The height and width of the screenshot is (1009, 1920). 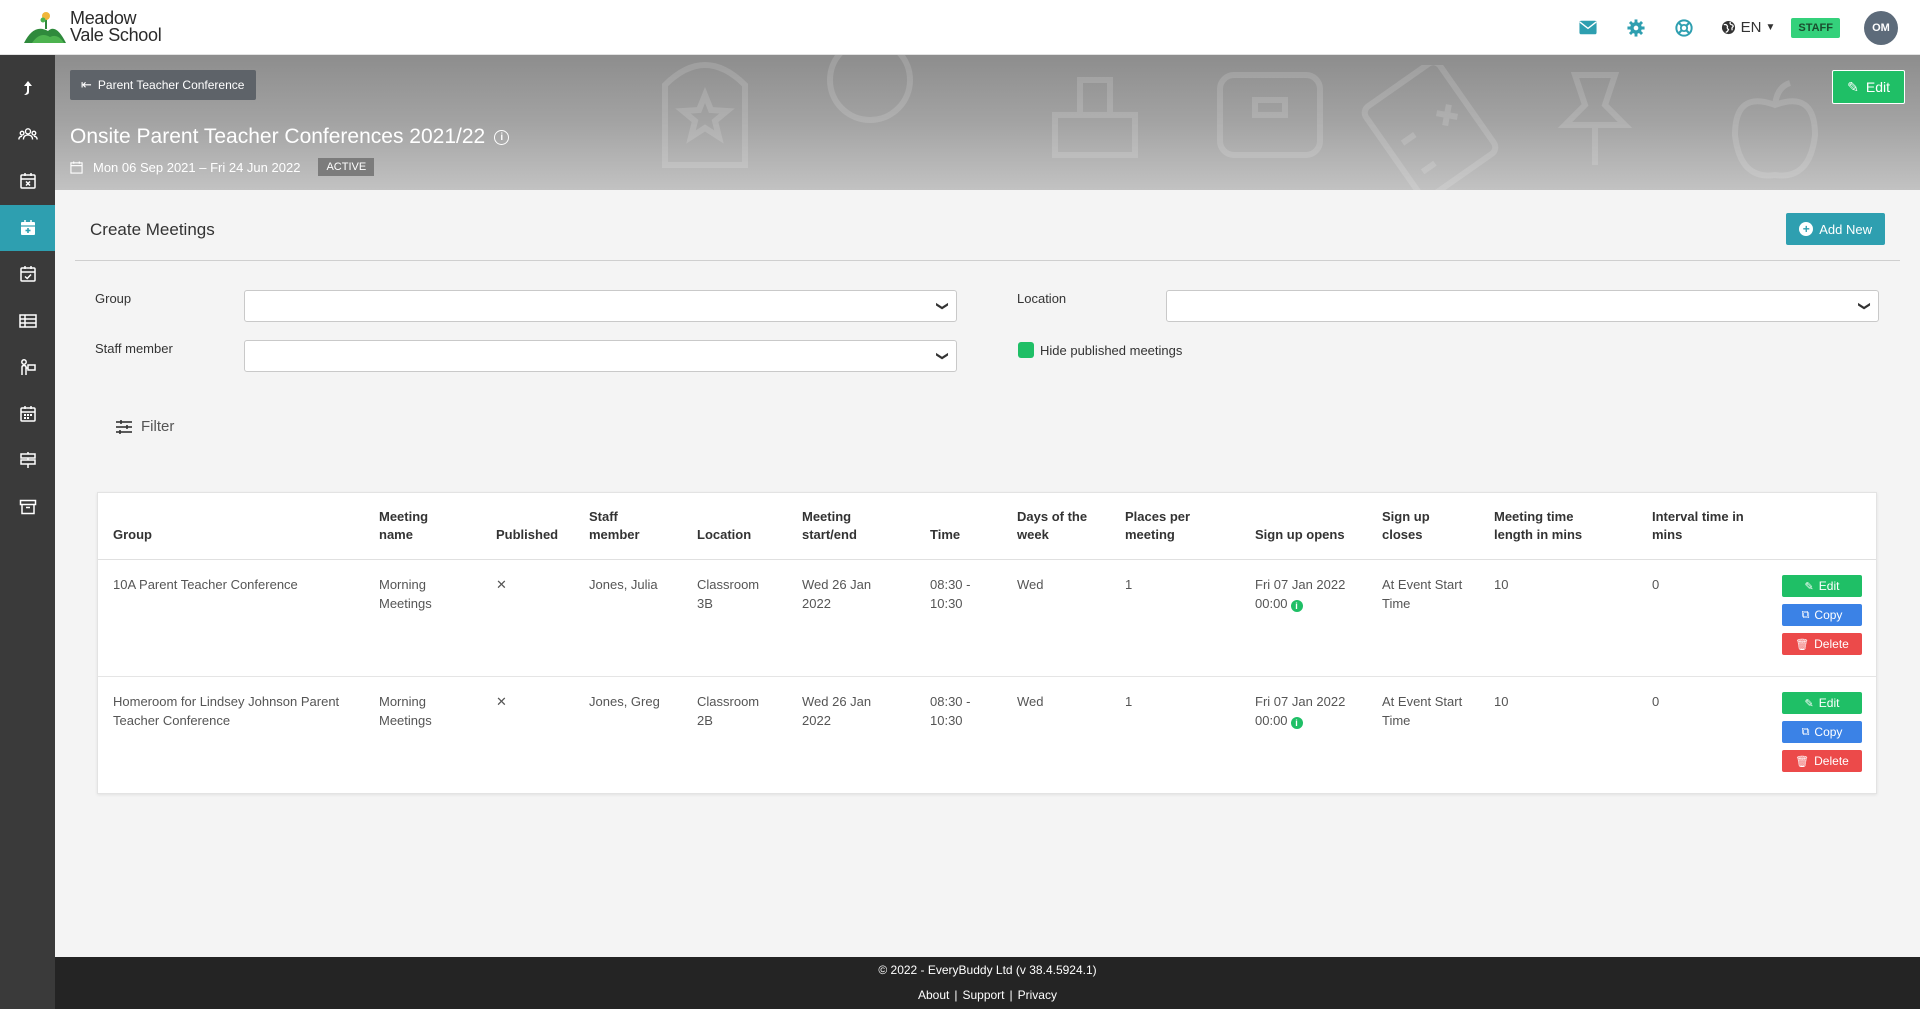 I want to click on calendar-add-icon, so click(x=27, y=227).